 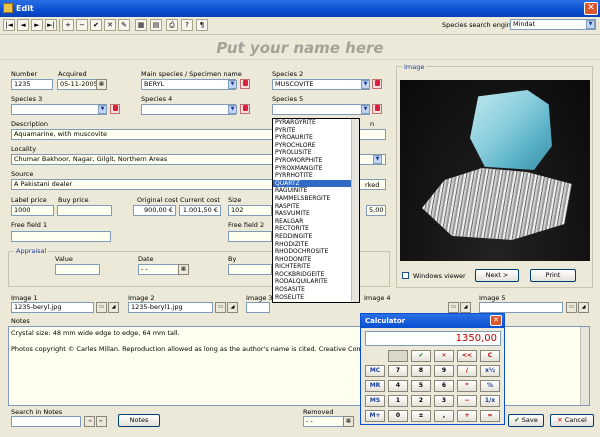 I want to click on calculator-key: 5, so click(x=421, y=386).